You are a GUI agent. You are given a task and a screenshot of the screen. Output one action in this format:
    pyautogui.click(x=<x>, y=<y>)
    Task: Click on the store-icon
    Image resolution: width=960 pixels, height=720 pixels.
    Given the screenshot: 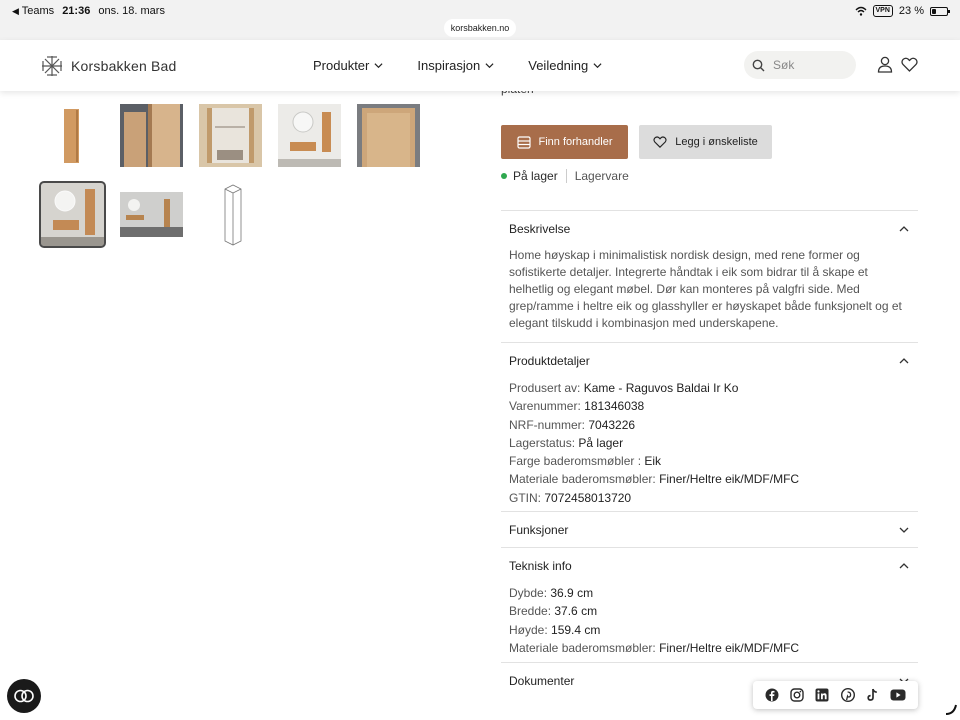 What is the action you would take?
    pyautogui.click(x=523, y=142)
    